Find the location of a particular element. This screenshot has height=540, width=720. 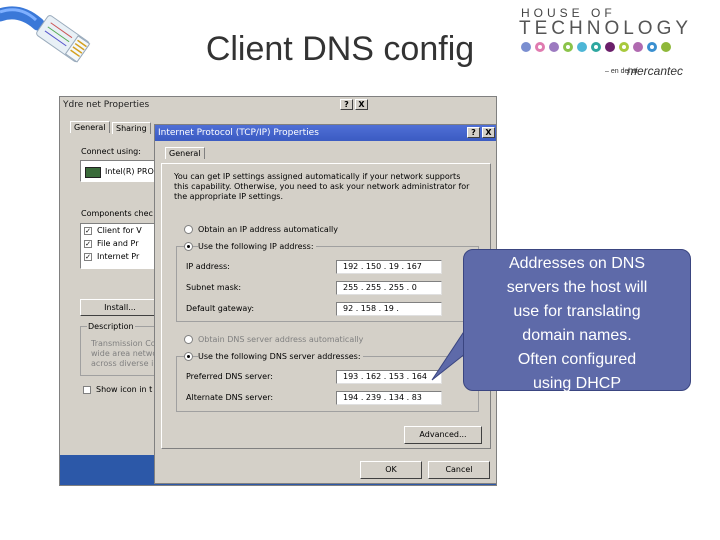

ip-auto-label: Obtain an IP address automatically is located at coordinates (268, 229).